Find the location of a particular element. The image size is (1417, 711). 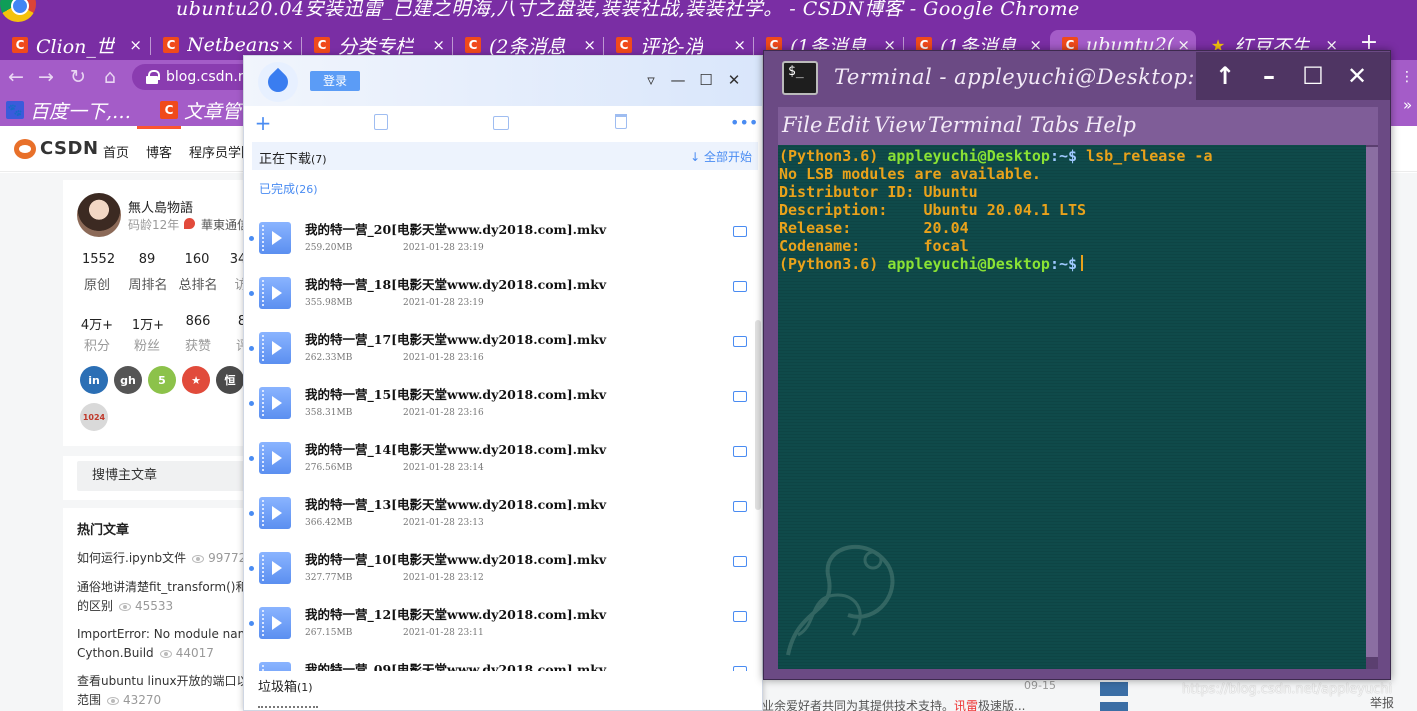

status-dot is located at coordinates (251, 513).